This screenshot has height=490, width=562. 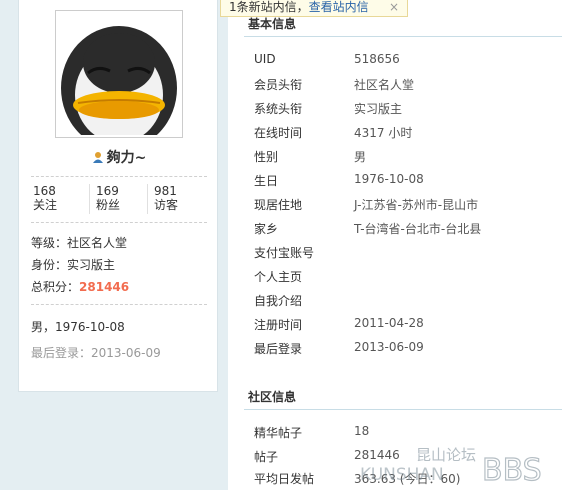 What do you see at coordinates (404, 278) in the screenshot?
I see `row-homepage: 个人主页` at bounding box center [404, 278].